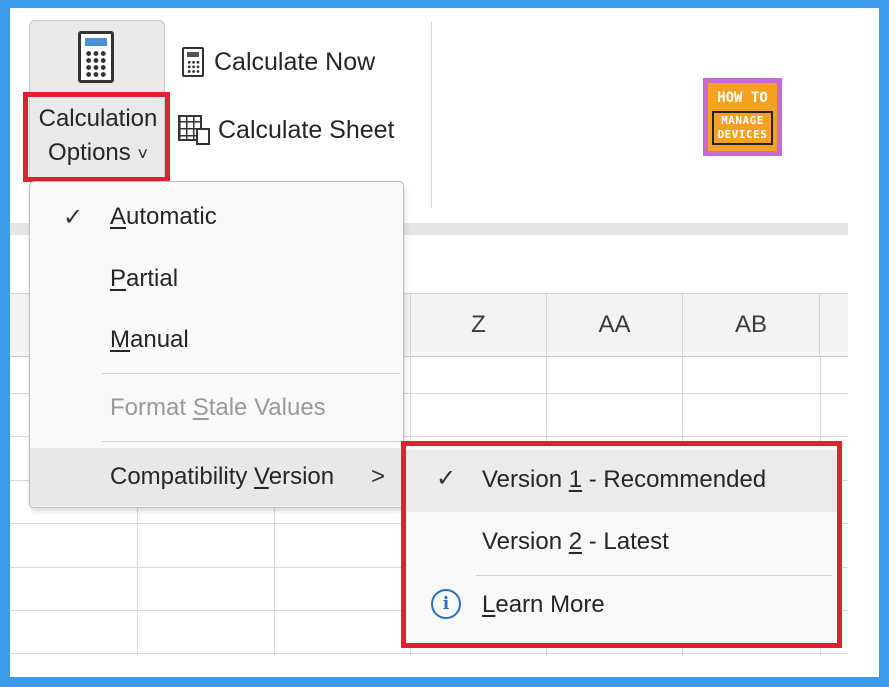  I want to click on column-header-aa: AA, so click(614, 325).